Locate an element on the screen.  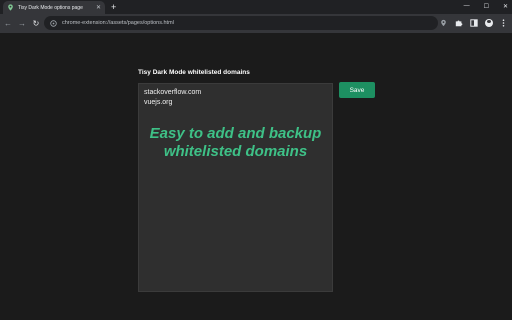
domain-entry: stackoverflow.com is located at coordinates (173, 92).